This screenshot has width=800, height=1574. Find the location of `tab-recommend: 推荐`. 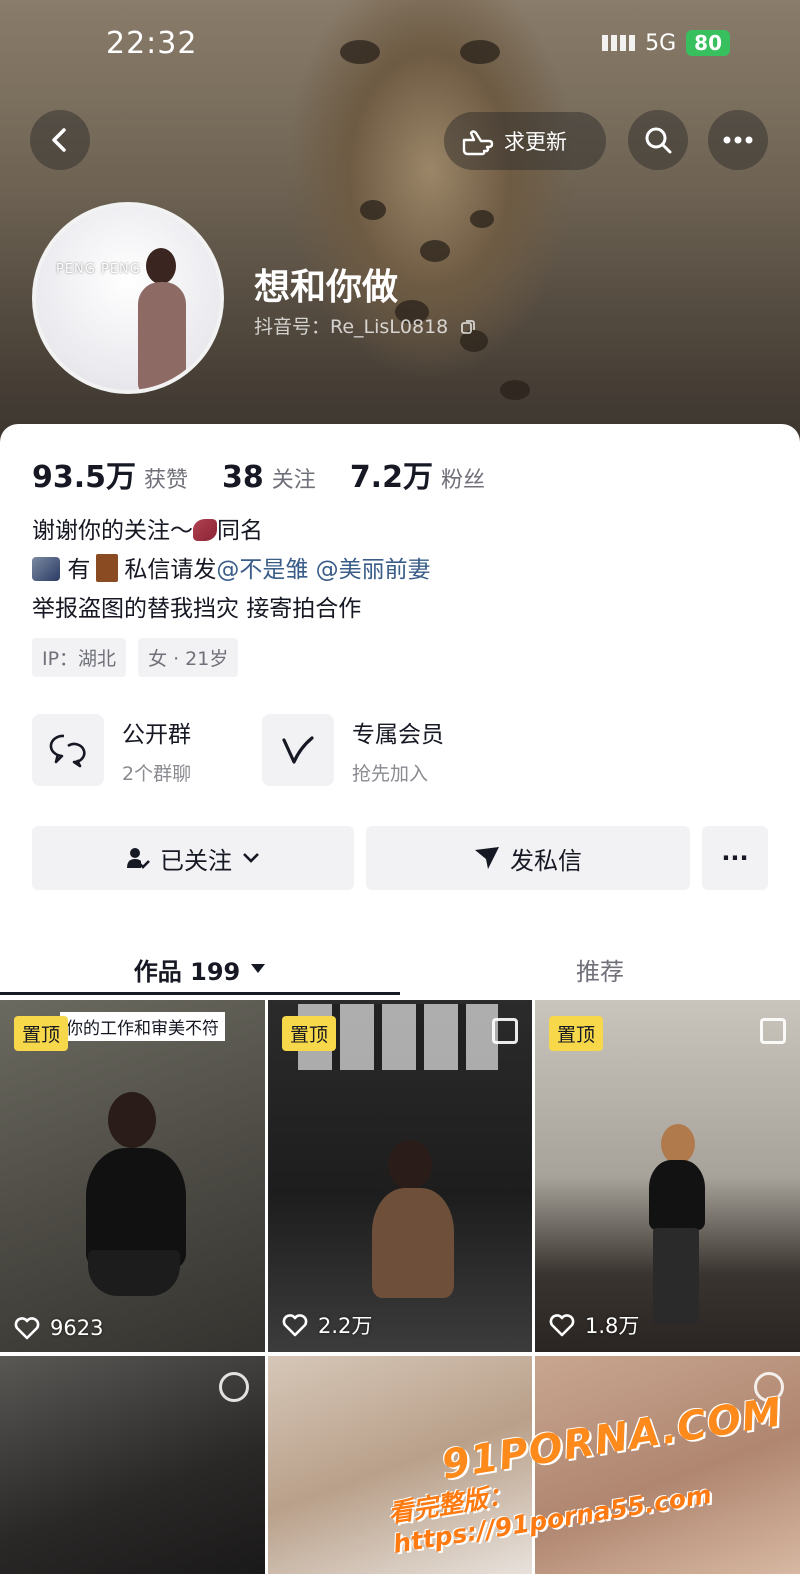

tab-recommend: 推荐 is located at coordinates (600, 969).